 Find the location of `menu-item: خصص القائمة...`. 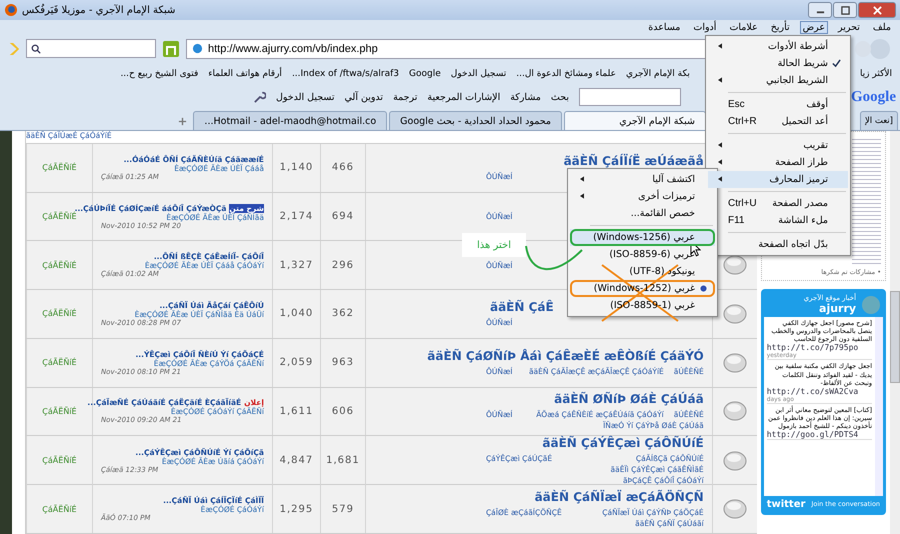

menu-item: خصص القائمة... is located at coordinates (642, 213).